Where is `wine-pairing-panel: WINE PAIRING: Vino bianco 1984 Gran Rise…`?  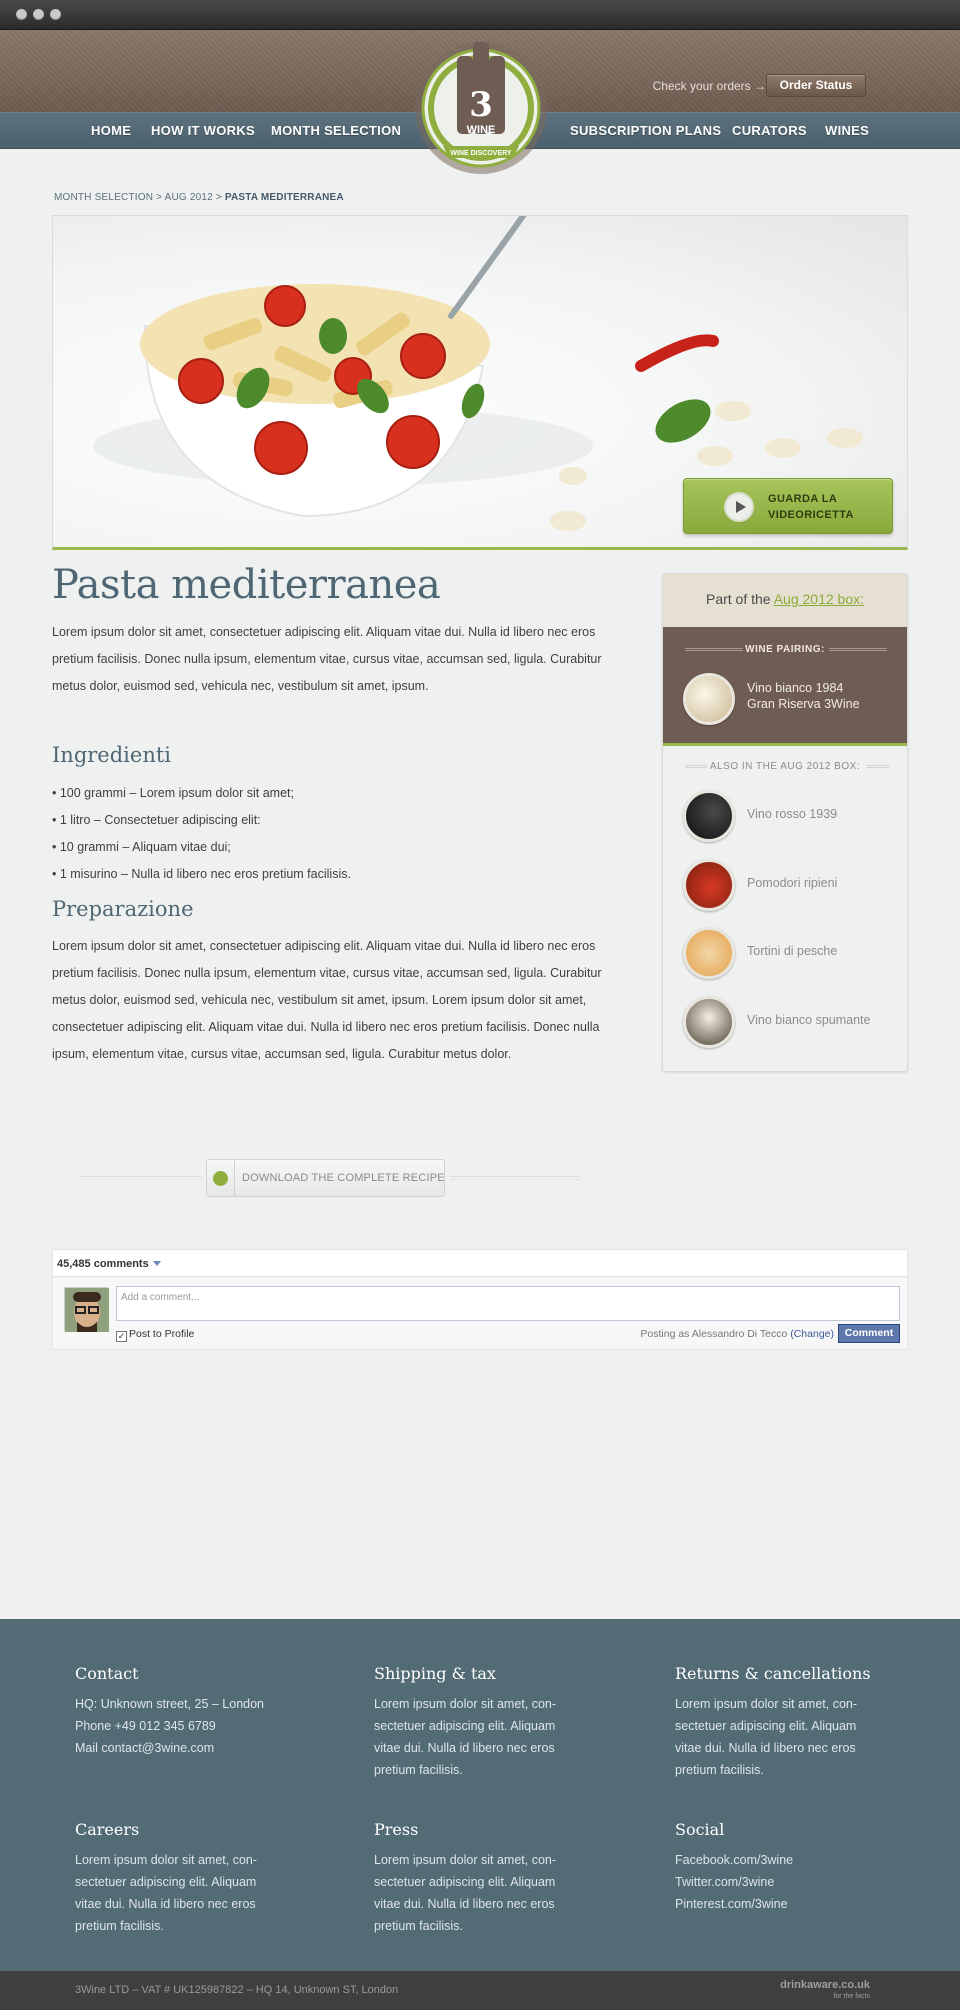 wine-pairing-panel: WINE PAIRING: Vino bianco 1984 Gran Rise… is located at coordinates (785, 686).